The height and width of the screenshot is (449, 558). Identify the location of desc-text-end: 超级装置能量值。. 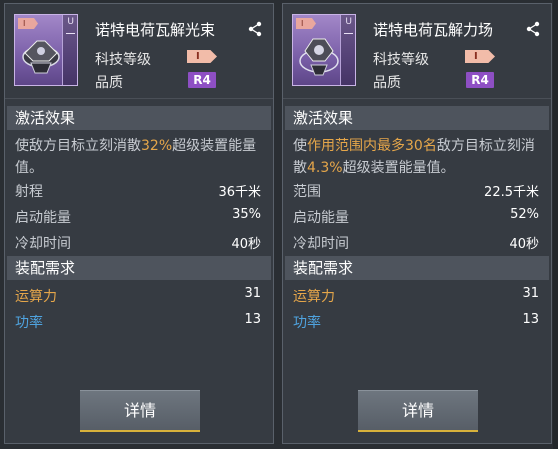
(398, 168).